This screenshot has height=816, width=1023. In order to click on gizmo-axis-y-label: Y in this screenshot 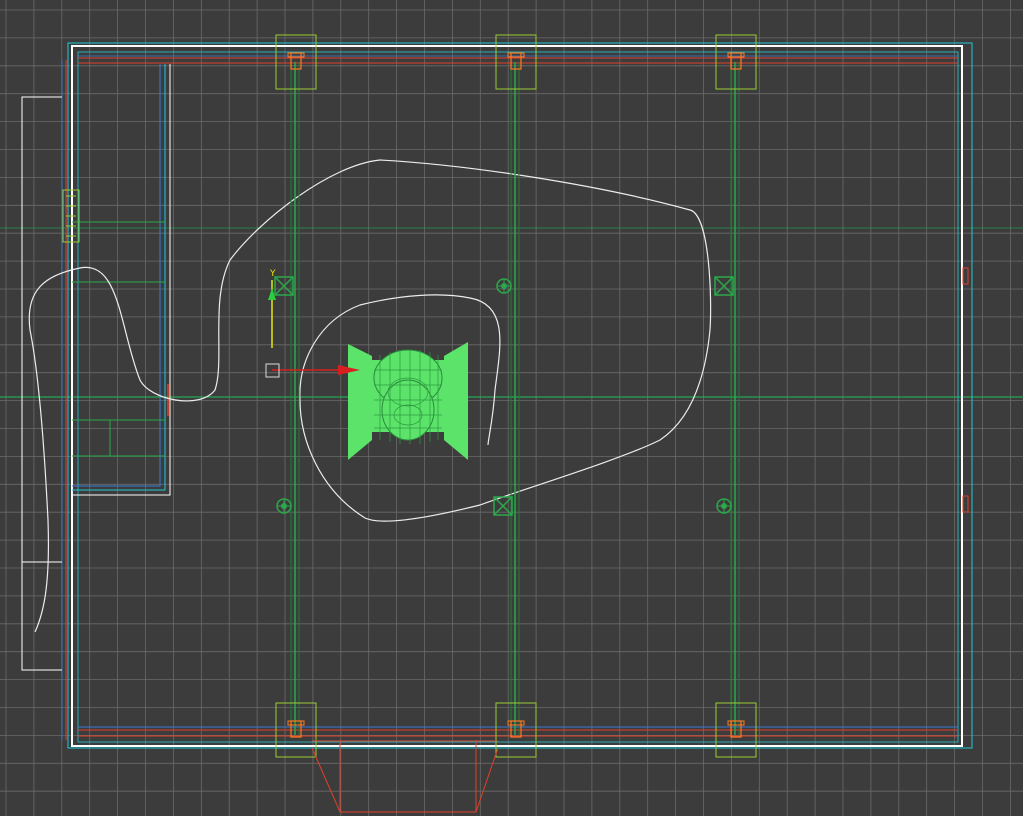, I will do `click(272, 274)`.